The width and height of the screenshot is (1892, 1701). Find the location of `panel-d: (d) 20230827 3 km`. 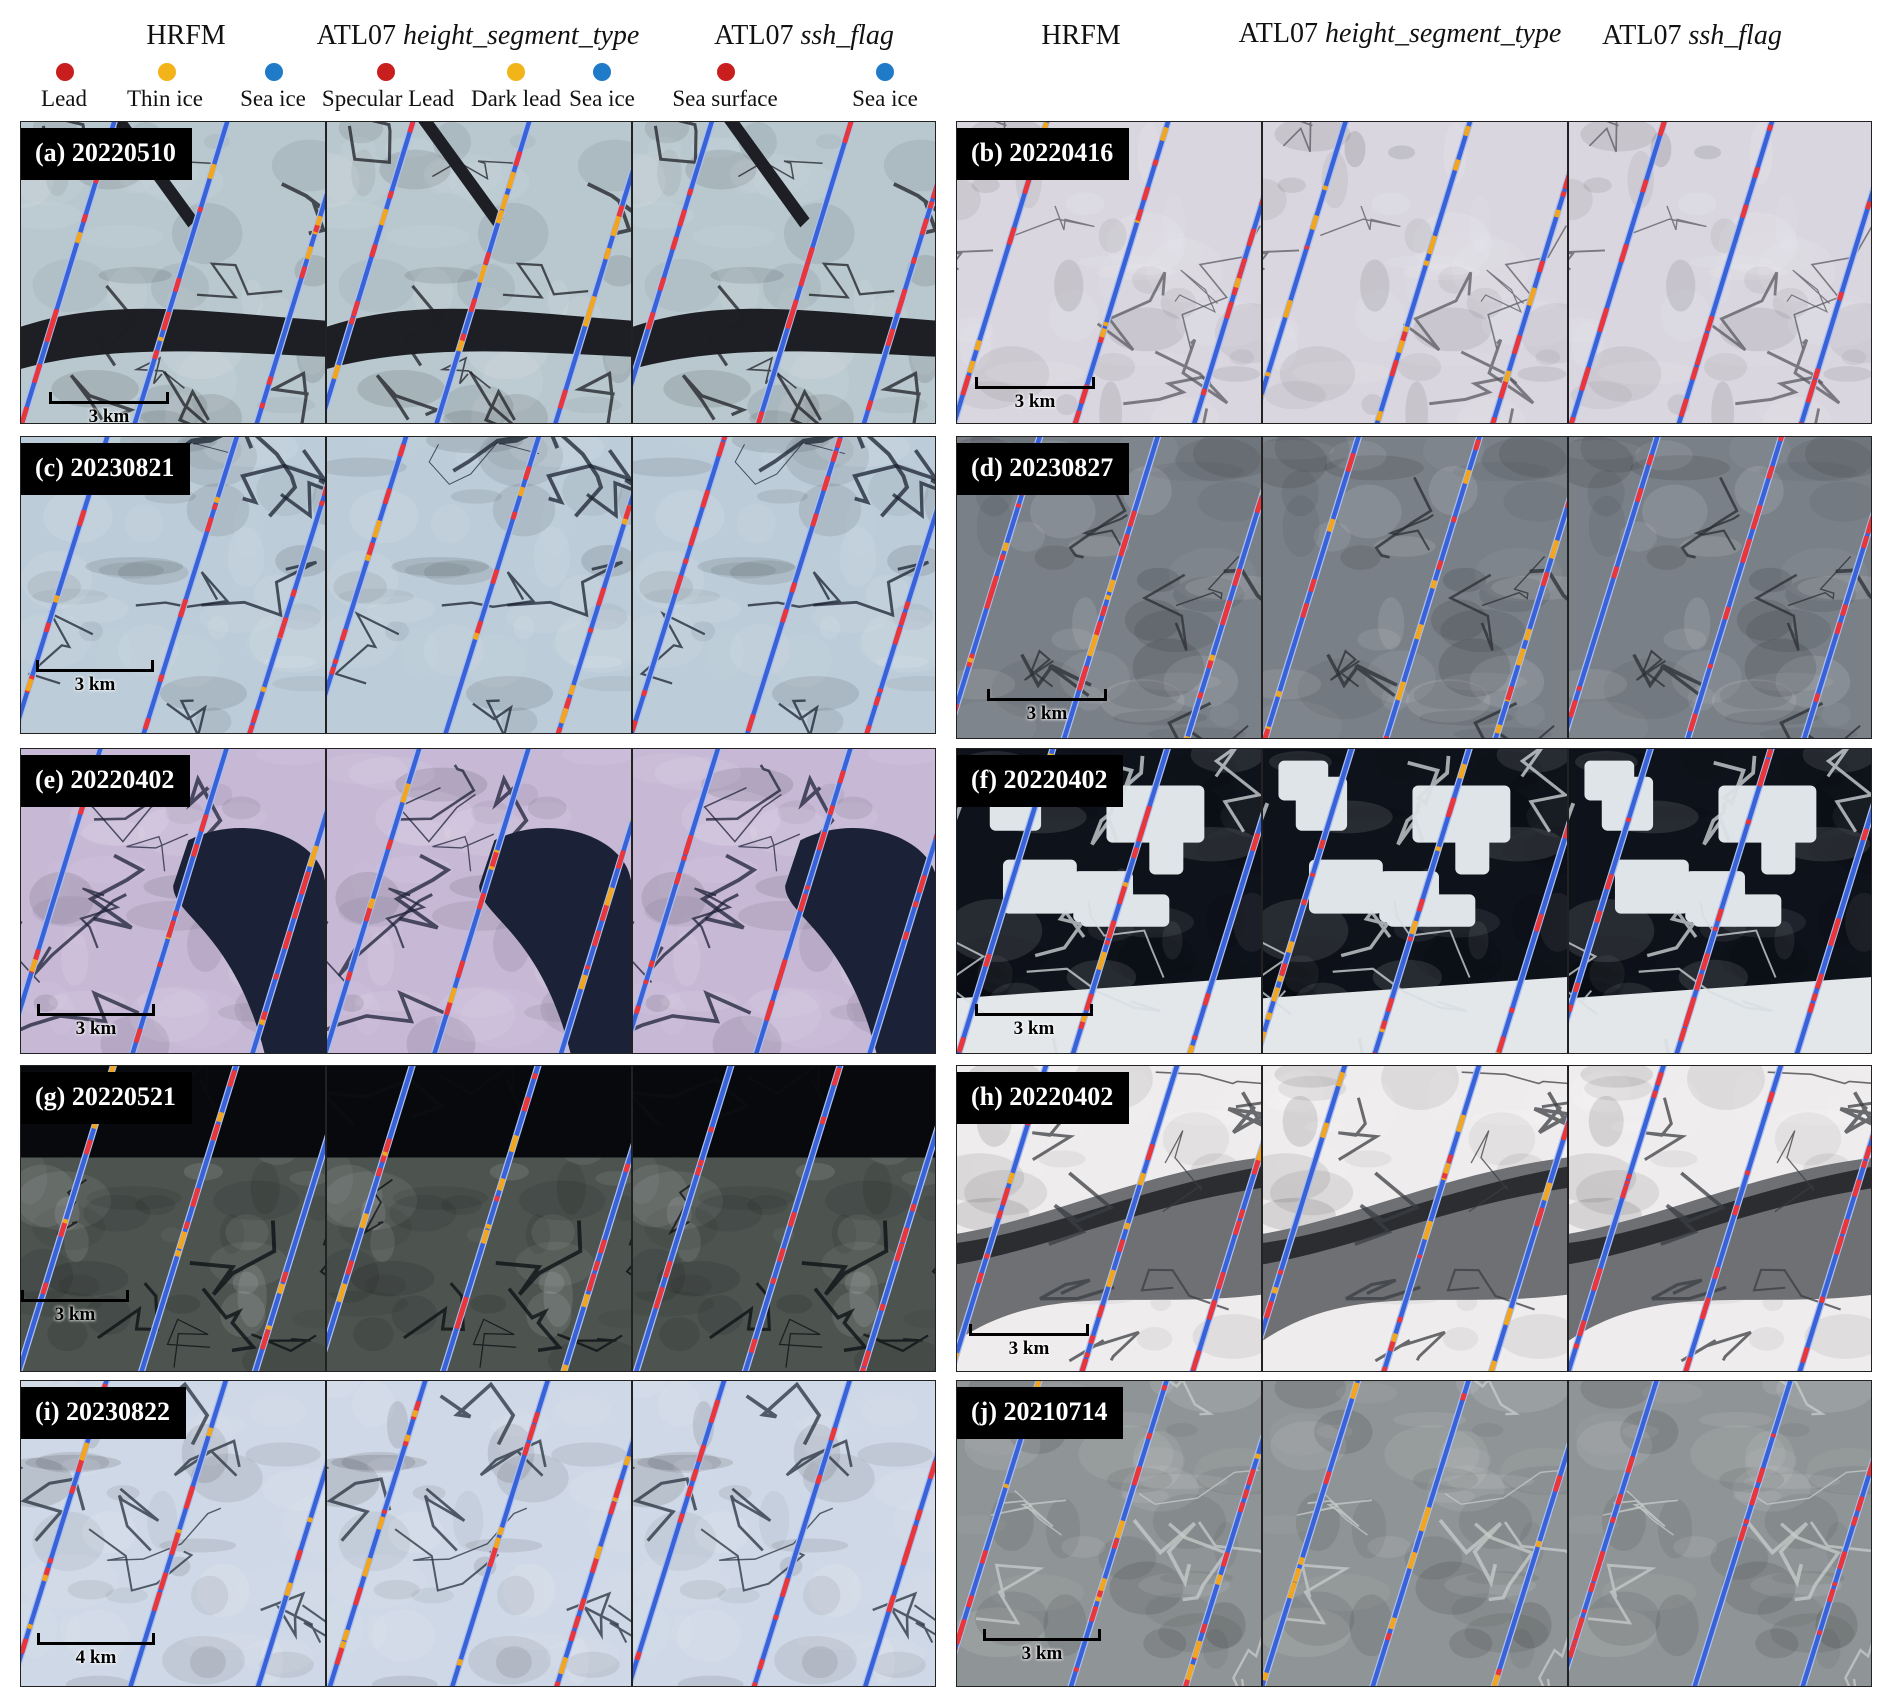

panel-d: (d) 20230827 3 km is located at coordinates (1414, 587).